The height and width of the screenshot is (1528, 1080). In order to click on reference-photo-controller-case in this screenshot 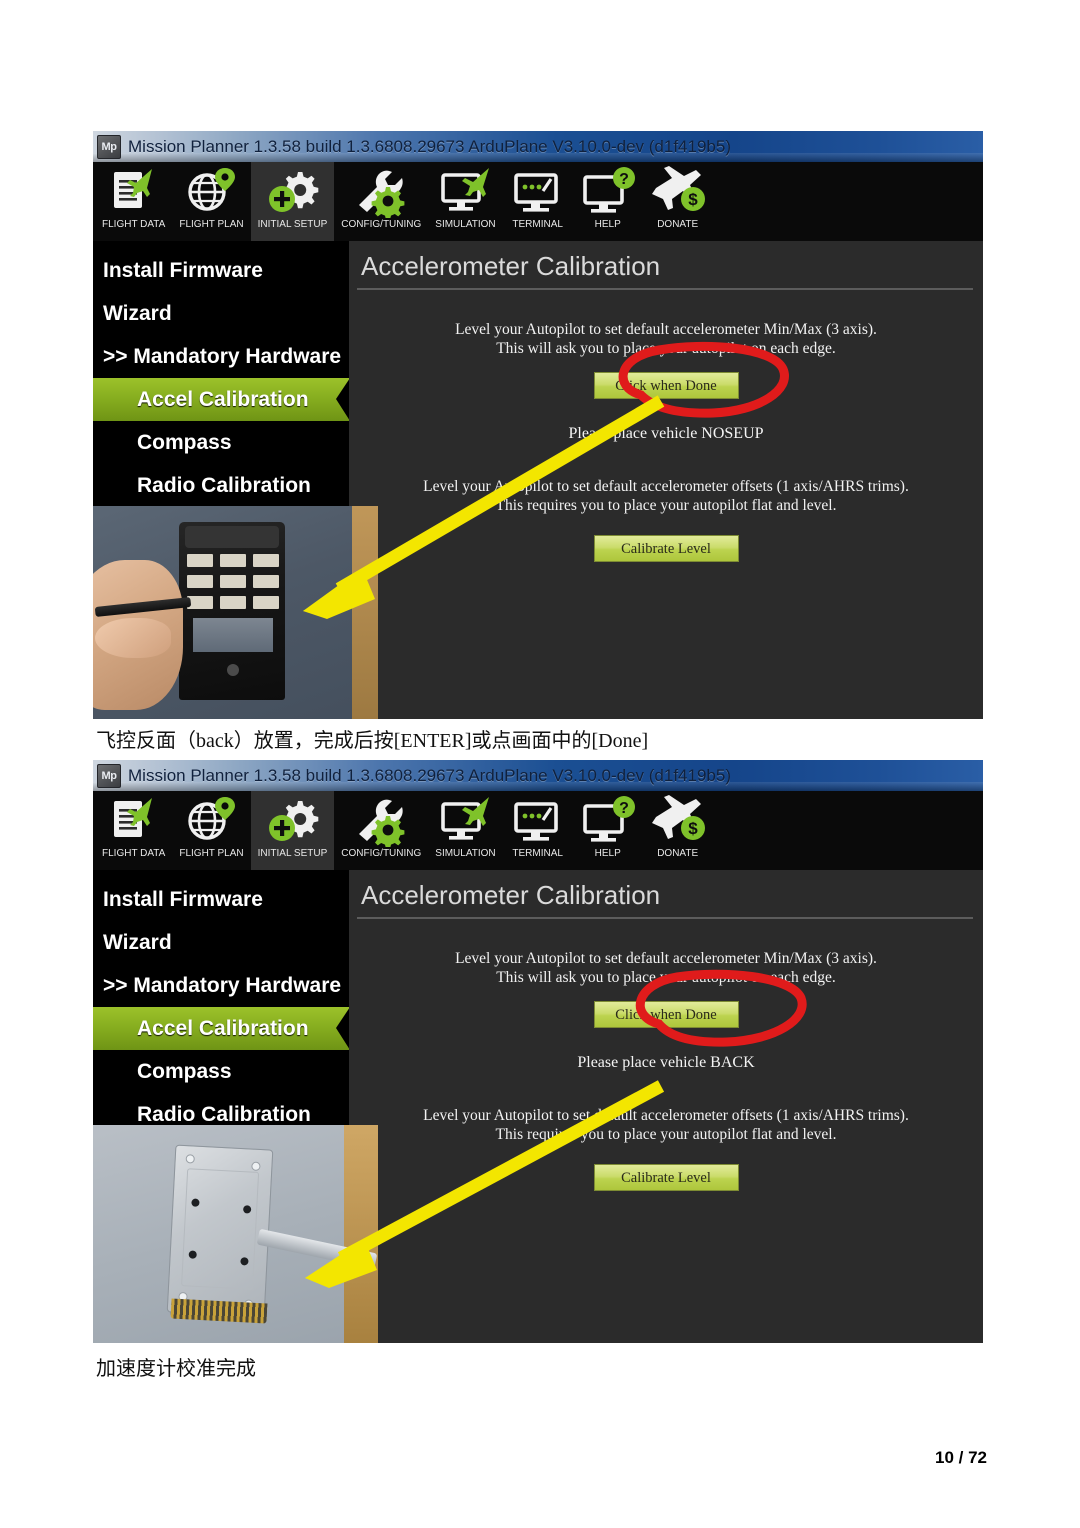, I will do `click(235, 1234)`.